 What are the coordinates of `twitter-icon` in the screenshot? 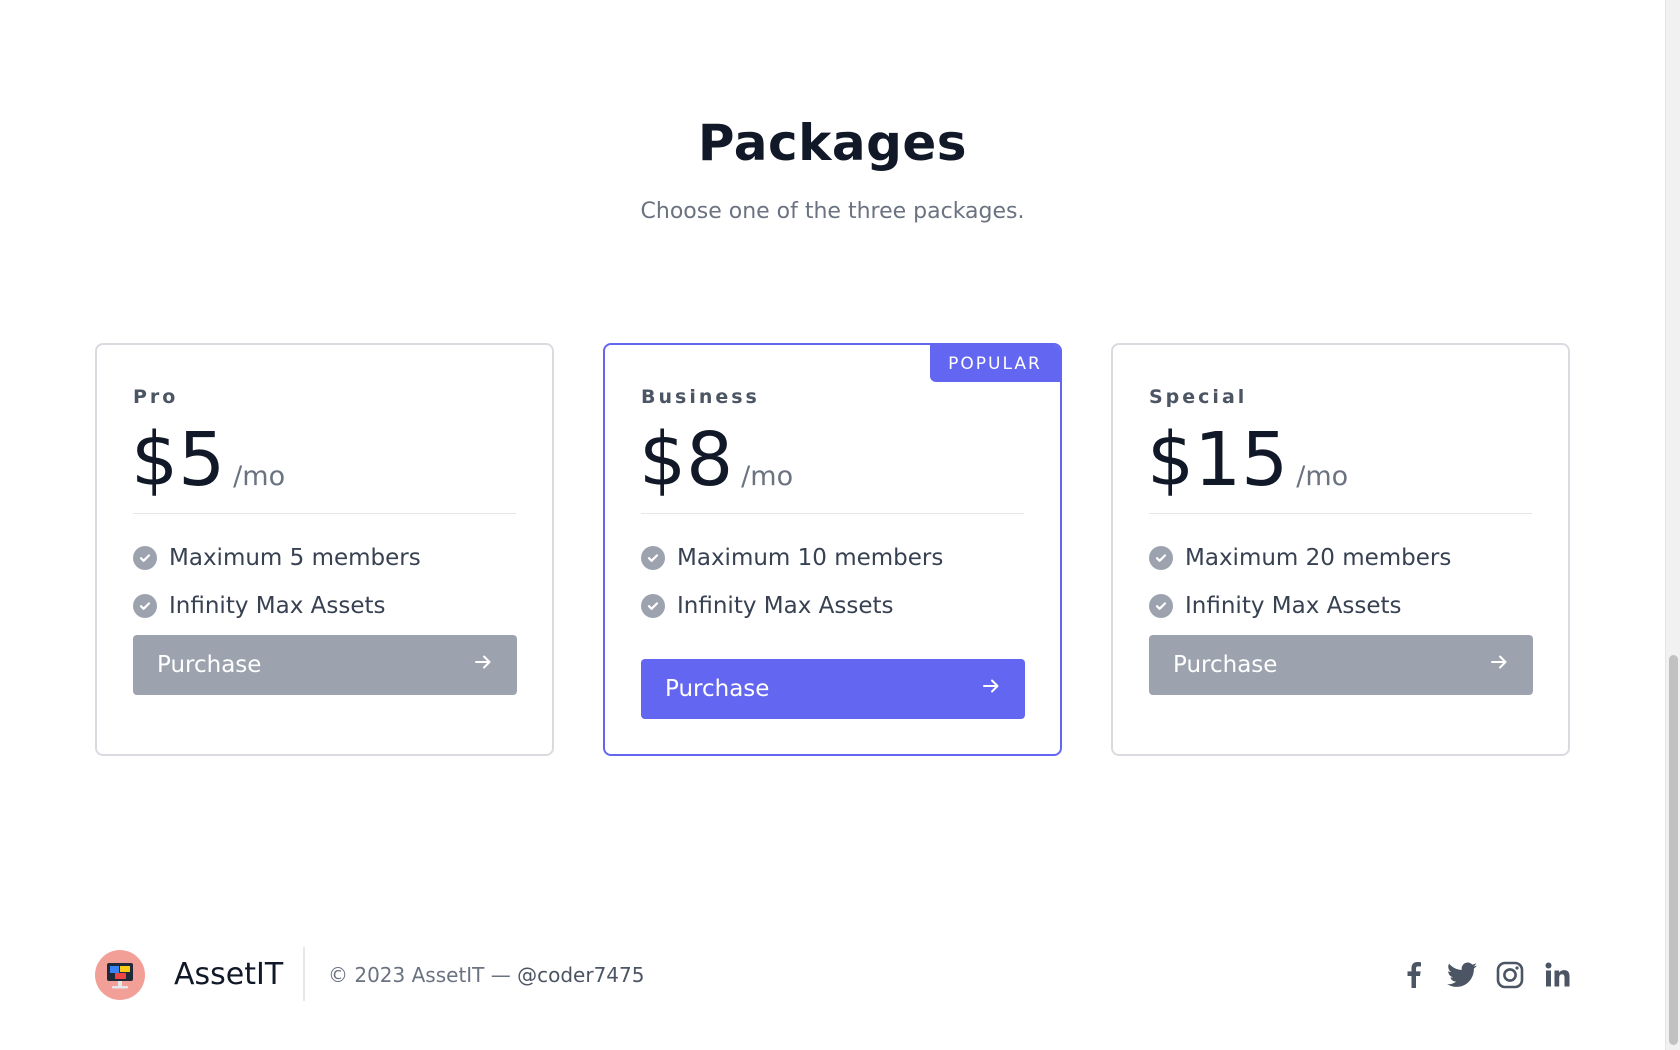 It's located at (1462, 975).